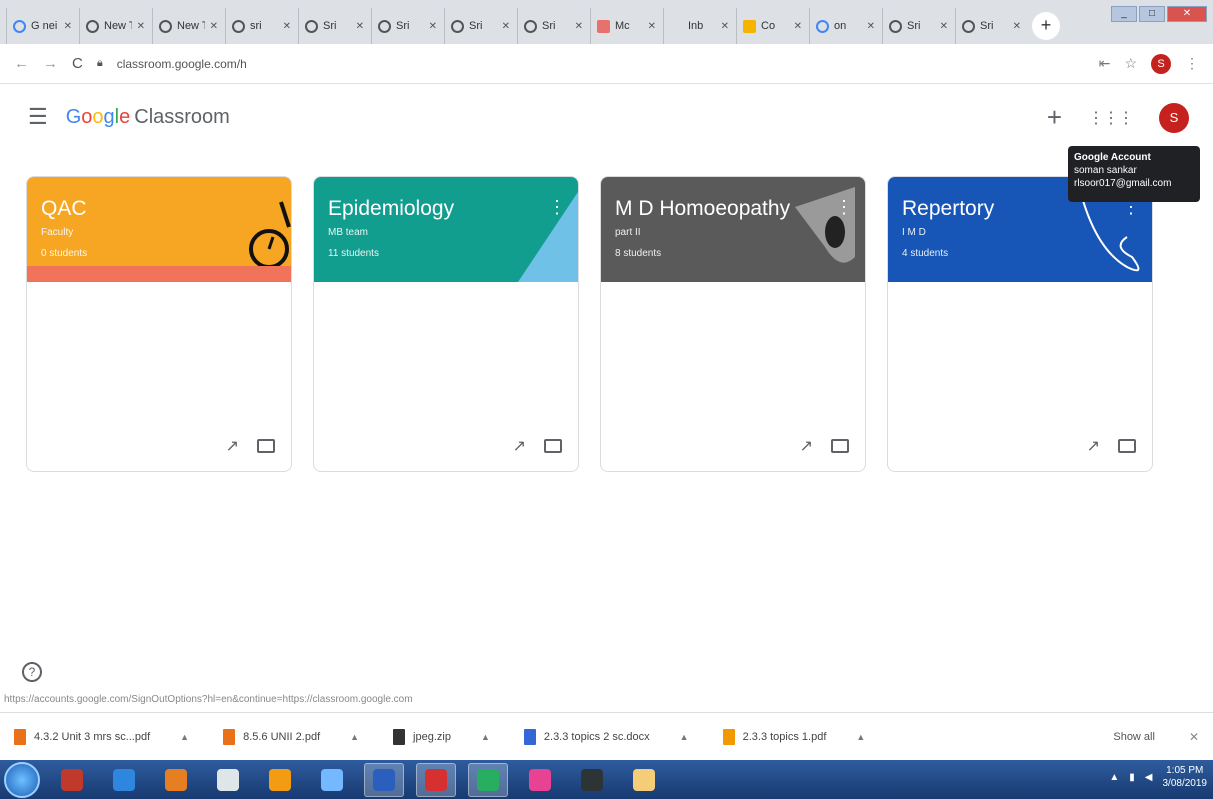  Describe the element at coordinates (488, 779) in the screenshot. I see `taskbar-chrome-button` at that location.